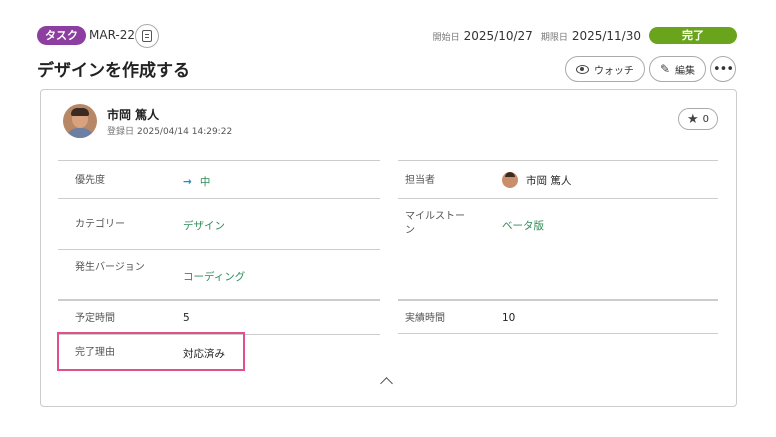  I want to click on field-assignee: 担当者 市岡 篤人, so click(558, 179).